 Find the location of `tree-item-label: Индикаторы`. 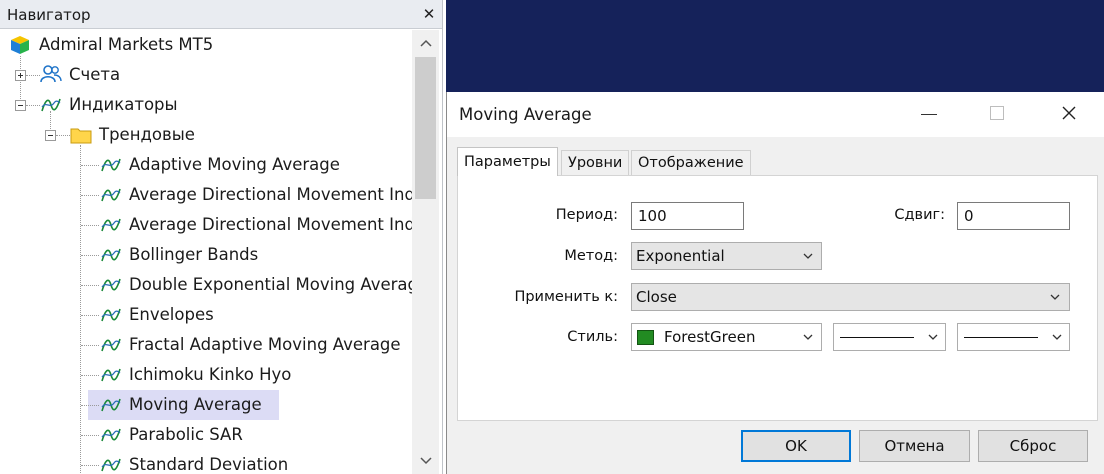

tree-item-label: Индикаторы is located at coordinates (123, 104).